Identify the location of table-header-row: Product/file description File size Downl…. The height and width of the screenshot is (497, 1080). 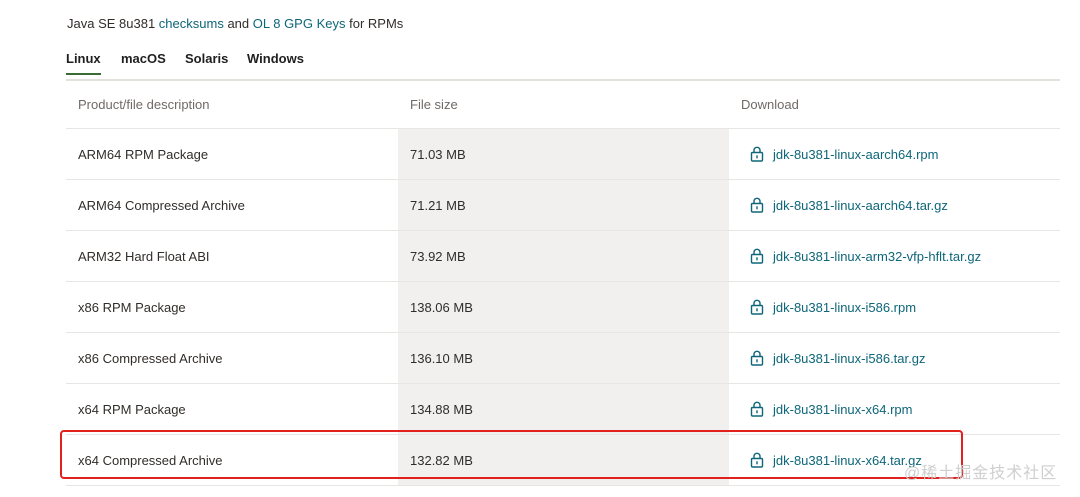
(563, 104).